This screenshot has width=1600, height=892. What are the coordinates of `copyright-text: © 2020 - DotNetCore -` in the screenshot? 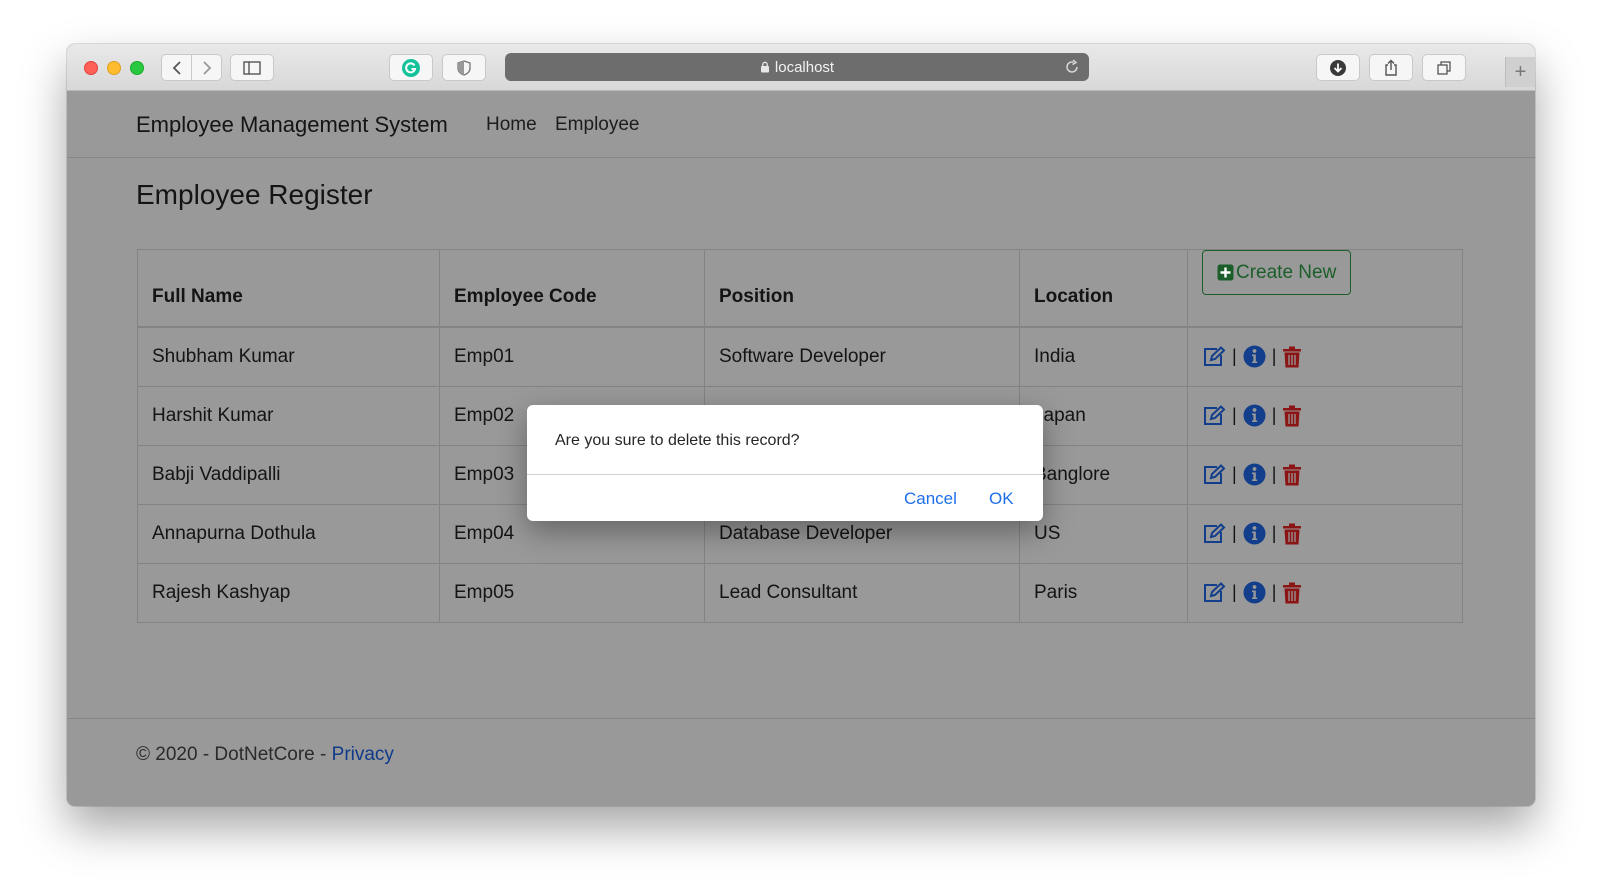 It's located at (234, 754).